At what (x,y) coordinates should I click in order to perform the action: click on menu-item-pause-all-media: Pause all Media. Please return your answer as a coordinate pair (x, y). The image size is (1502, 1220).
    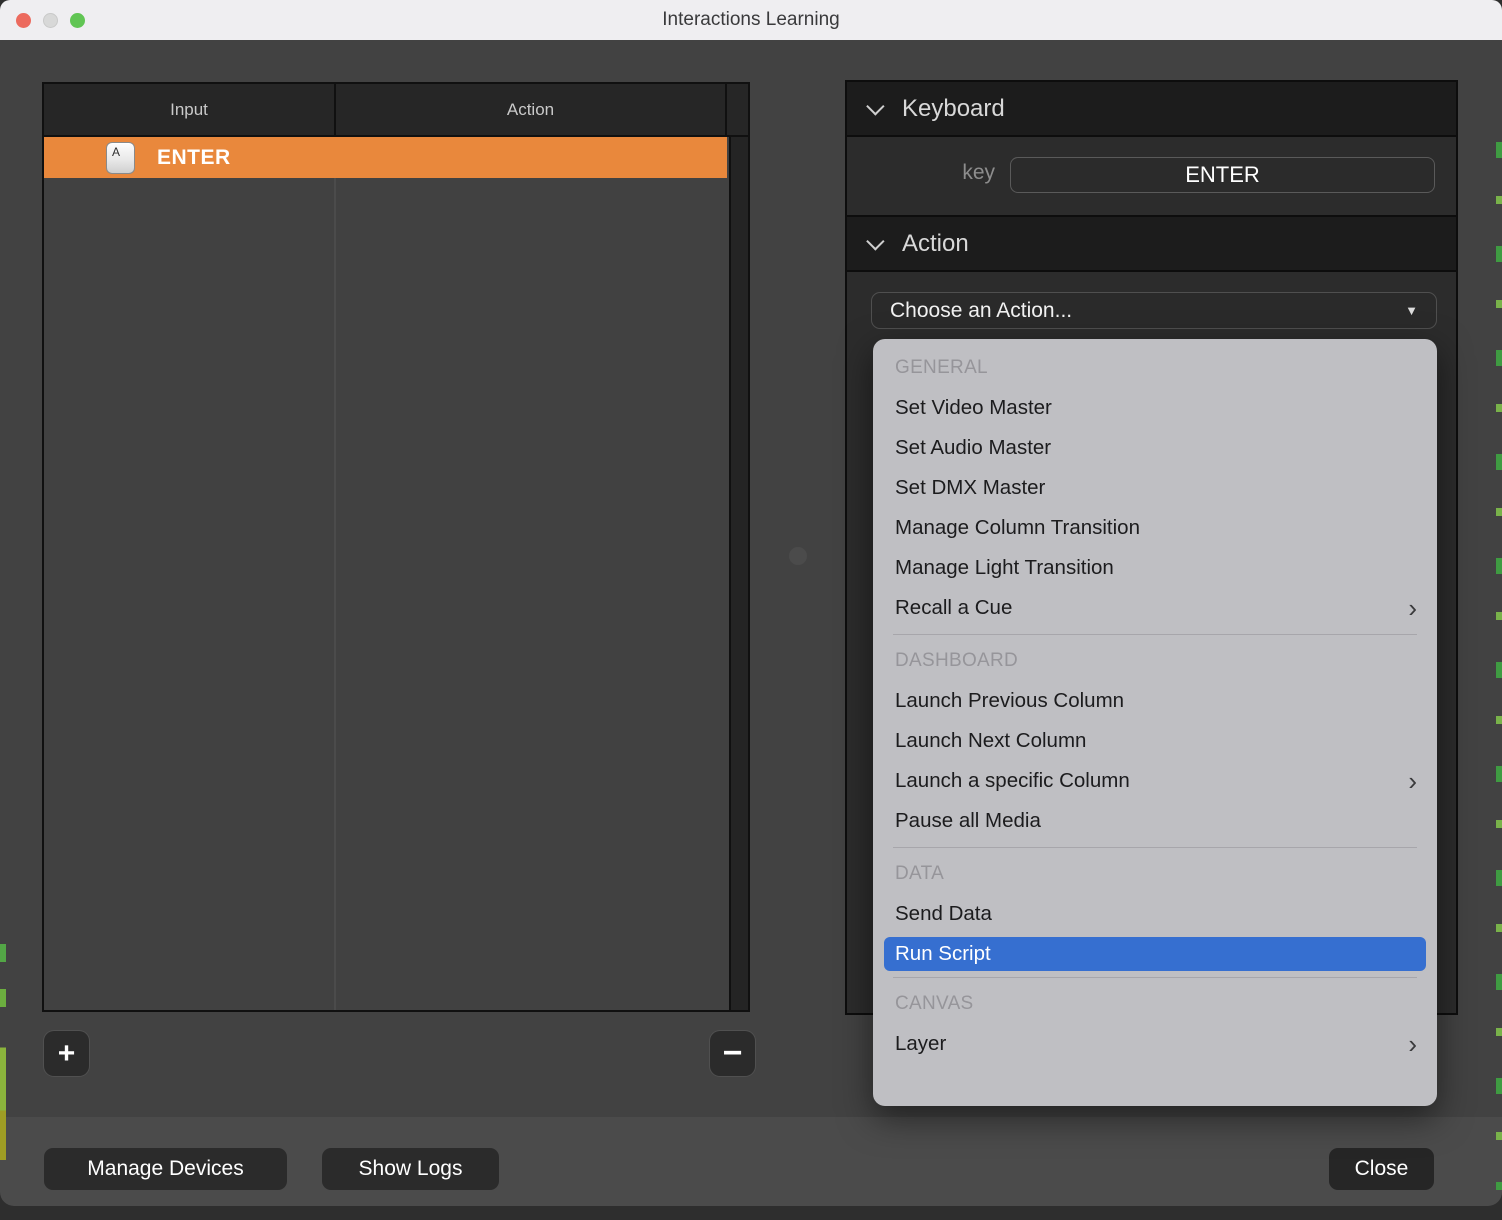
    Looking at the image, I should click on (1155, 821).